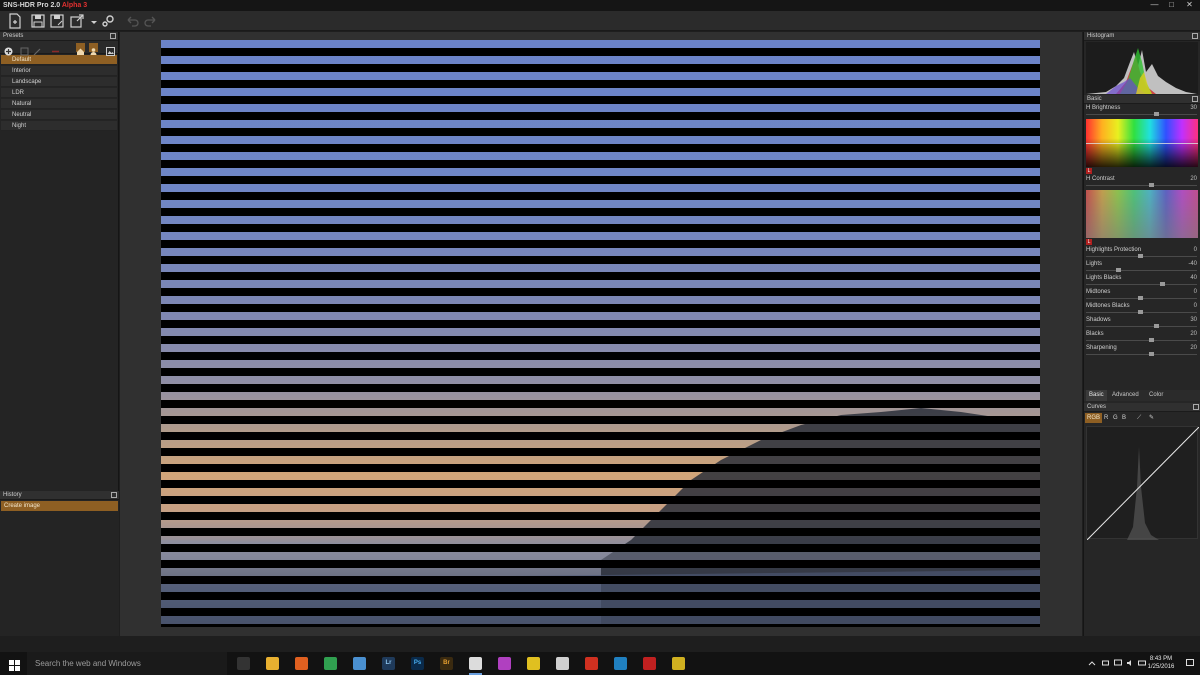 This screenshot has height=675, width=1200. What do you see at coordinates (1130, 663) in the screenshot?
I see `volume-icon` at bounding box center [1130, 663].